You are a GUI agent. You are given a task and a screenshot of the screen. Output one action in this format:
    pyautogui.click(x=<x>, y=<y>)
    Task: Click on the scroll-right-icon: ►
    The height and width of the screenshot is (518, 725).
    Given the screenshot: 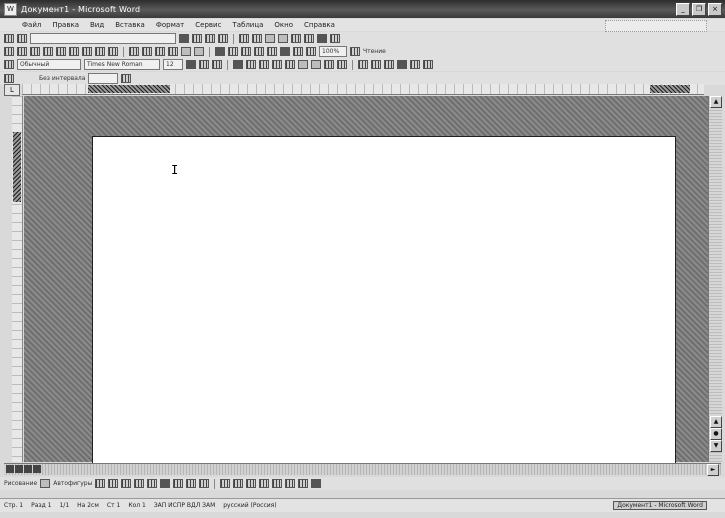 What is the action you would take?
    pyautogui.click(x=713, y=470)
    